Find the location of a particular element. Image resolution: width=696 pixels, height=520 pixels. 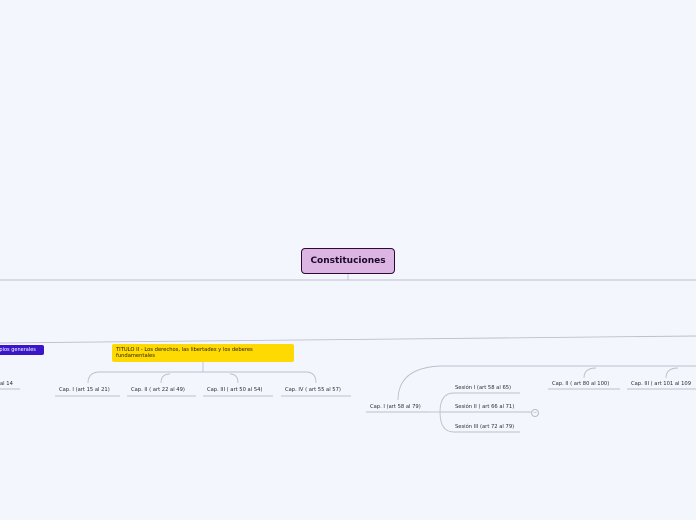

subtopic-sesion-iii: Sesión III (art 72 al 79) is located at coordinates (484, 427).